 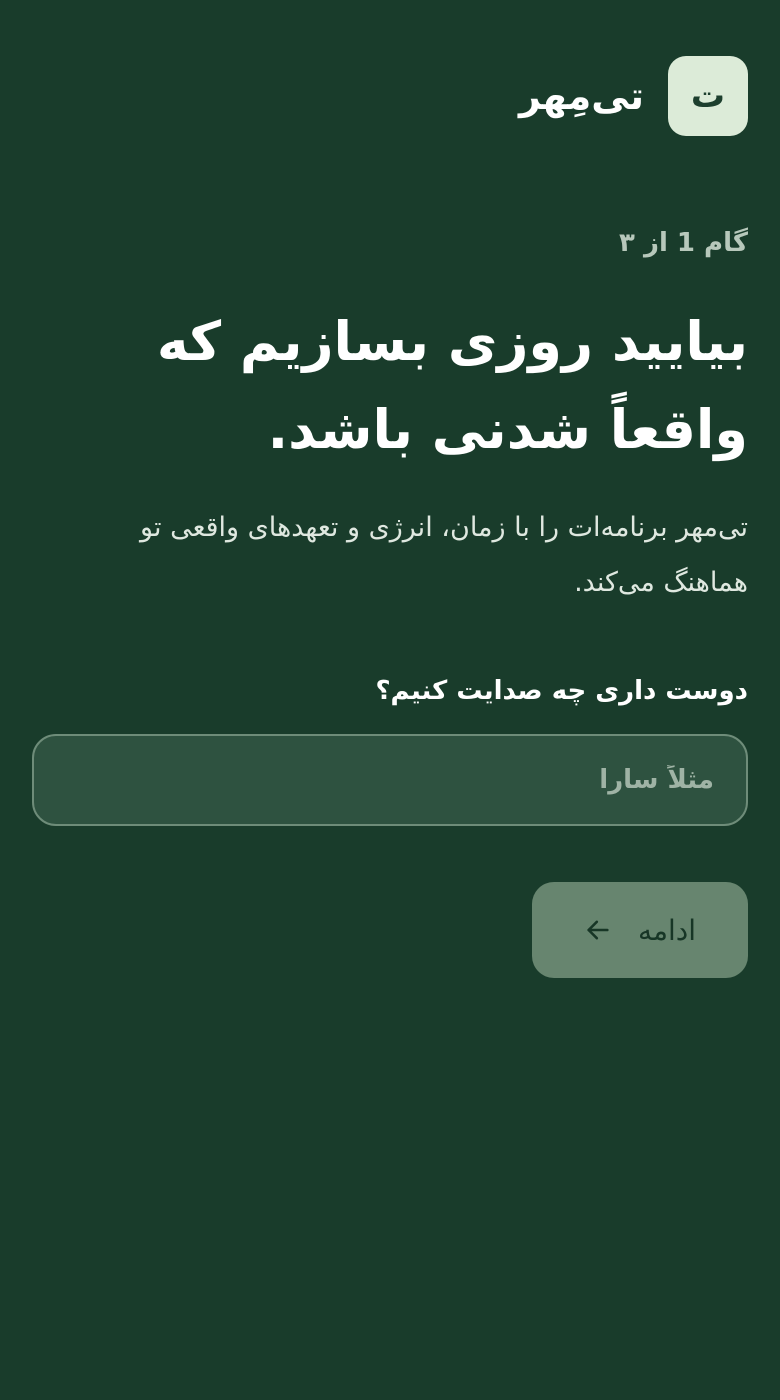 I want to click on name-field-label: دوست داری چه صدایت کنیم؟, so click(x=561, y=691).